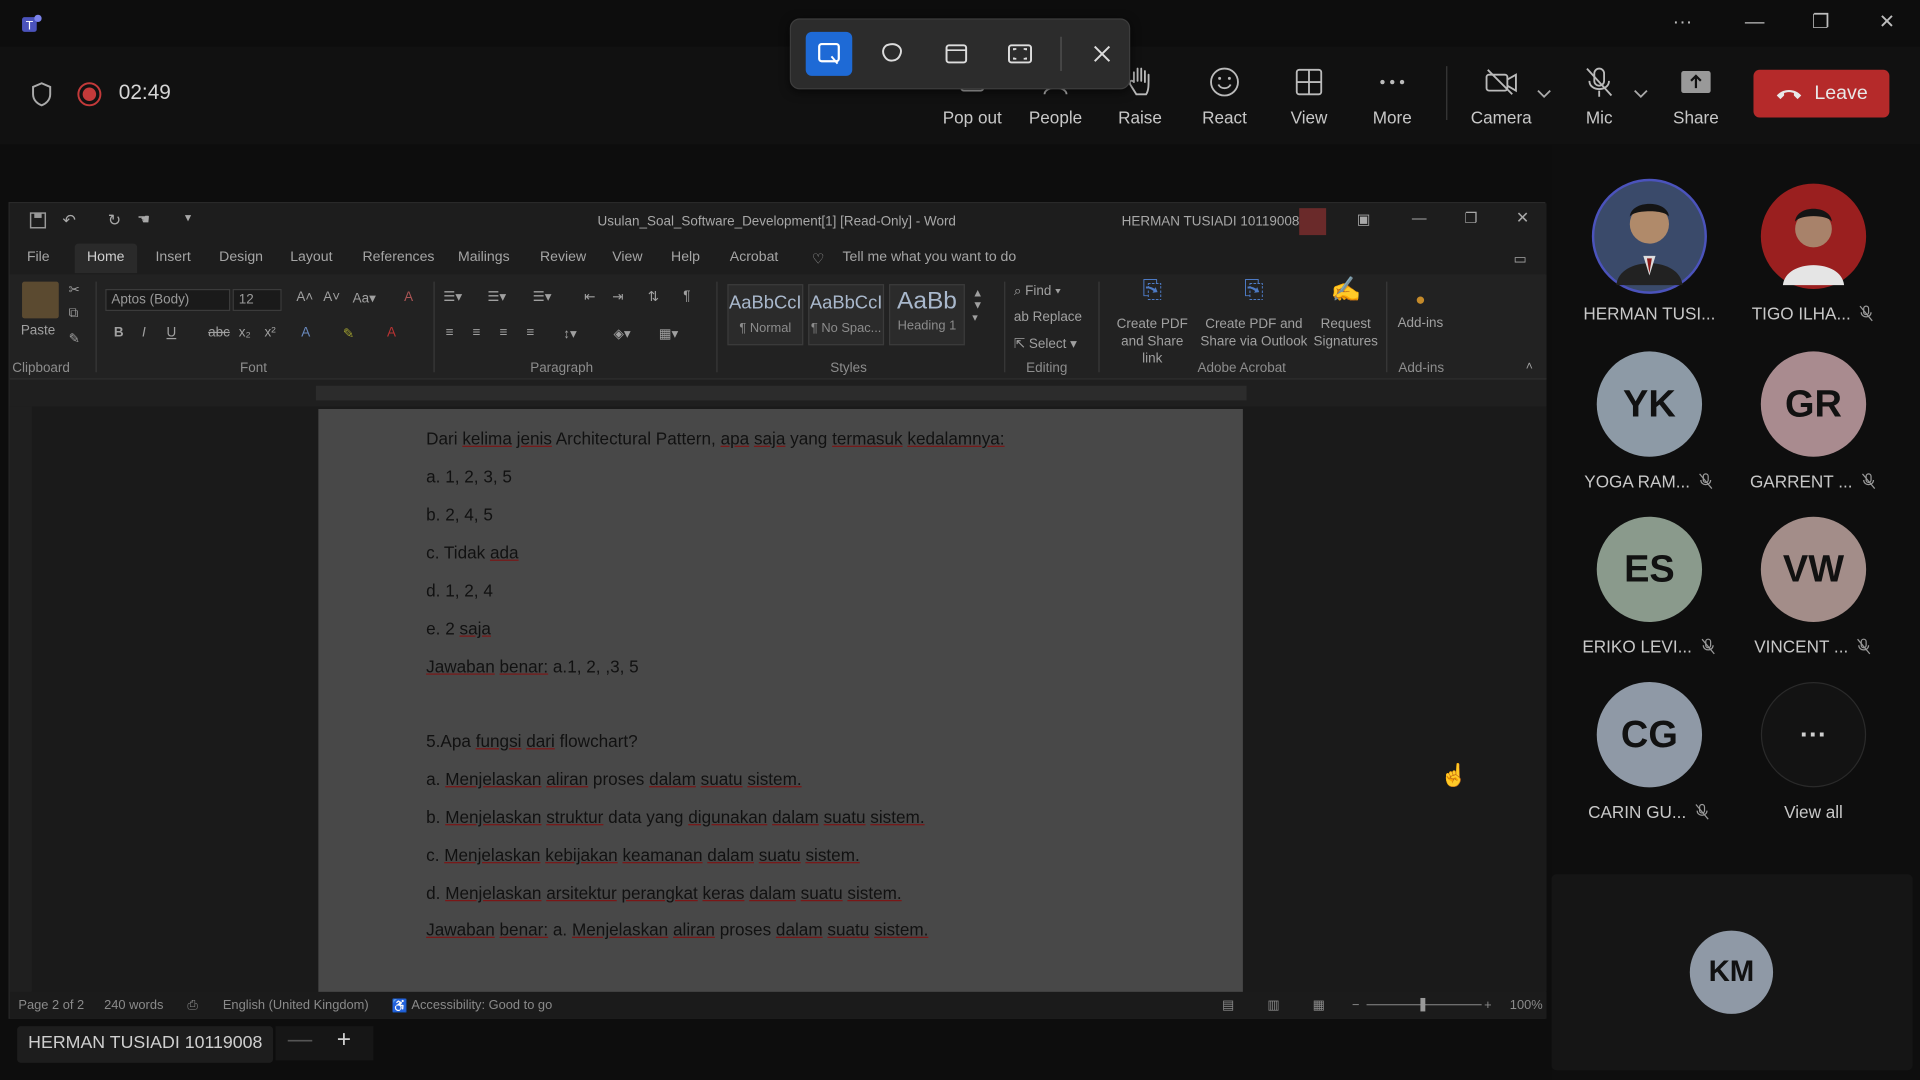 This screenshot has width=1920, height=1080. What do you see at coordinates (1102, 54) in the screenshot?
I see `close-snip-button` at bounding box center [1102, 54].